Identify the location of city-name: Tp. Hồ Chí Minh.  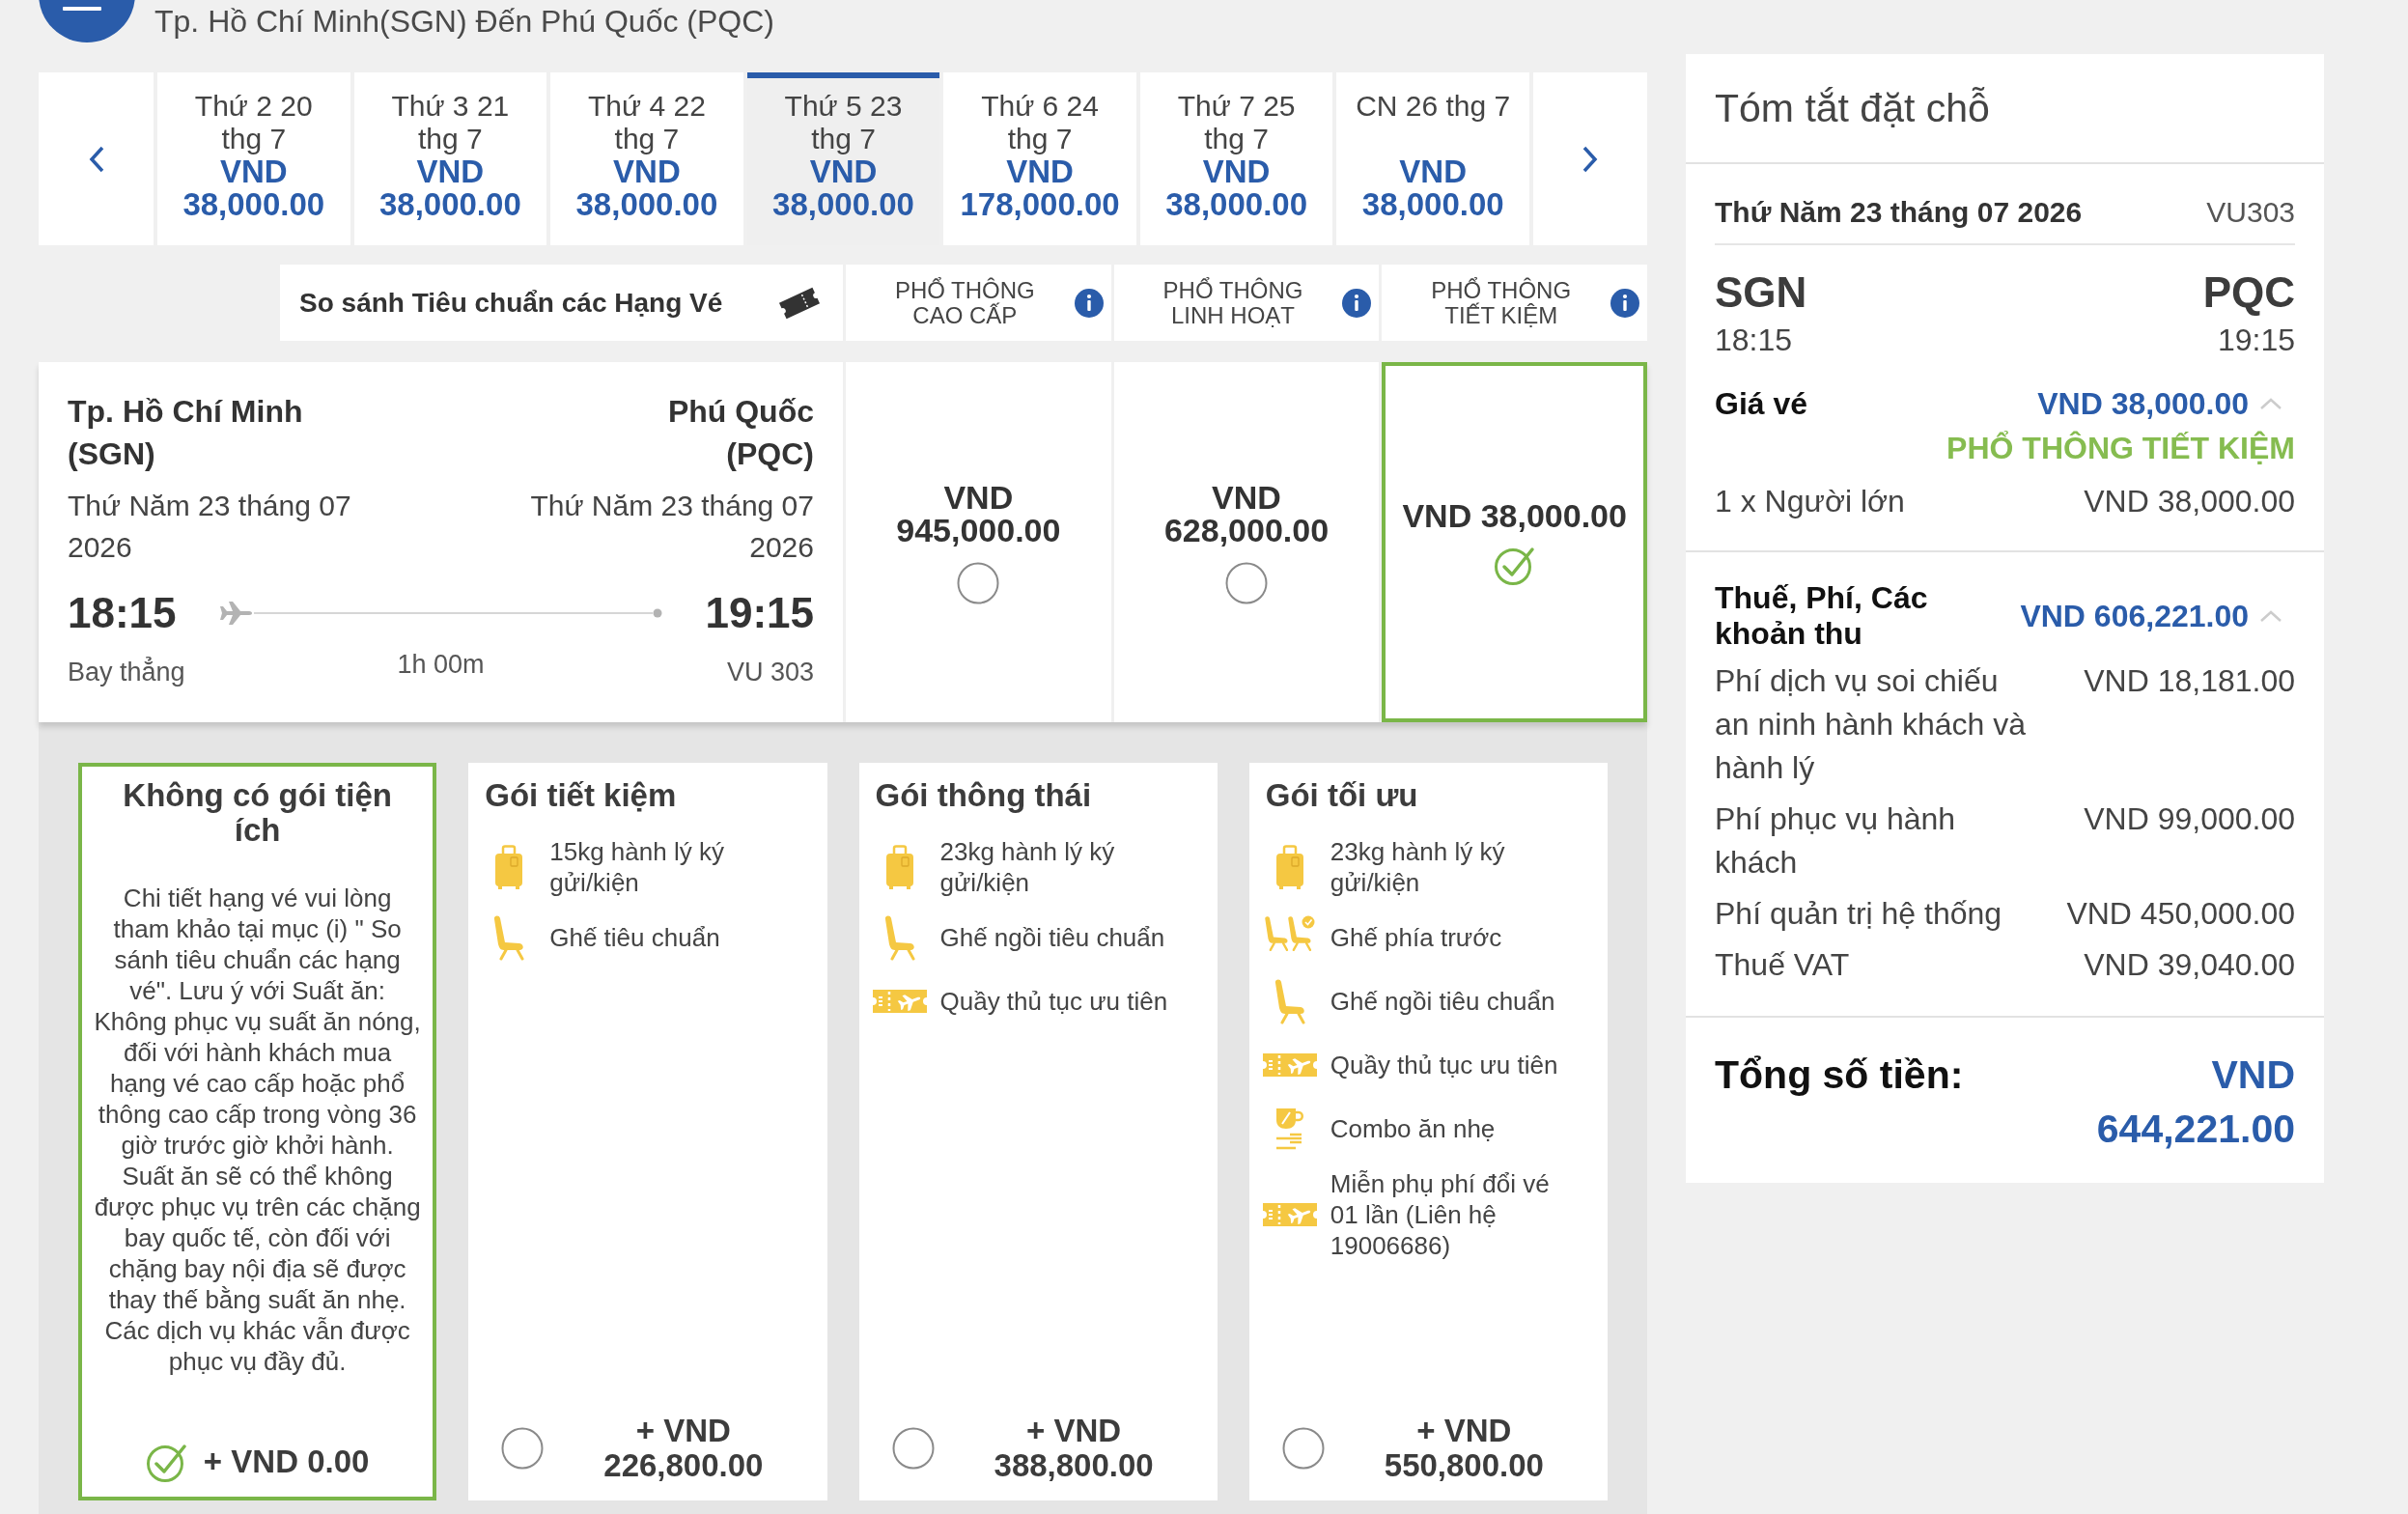
(186, 412).